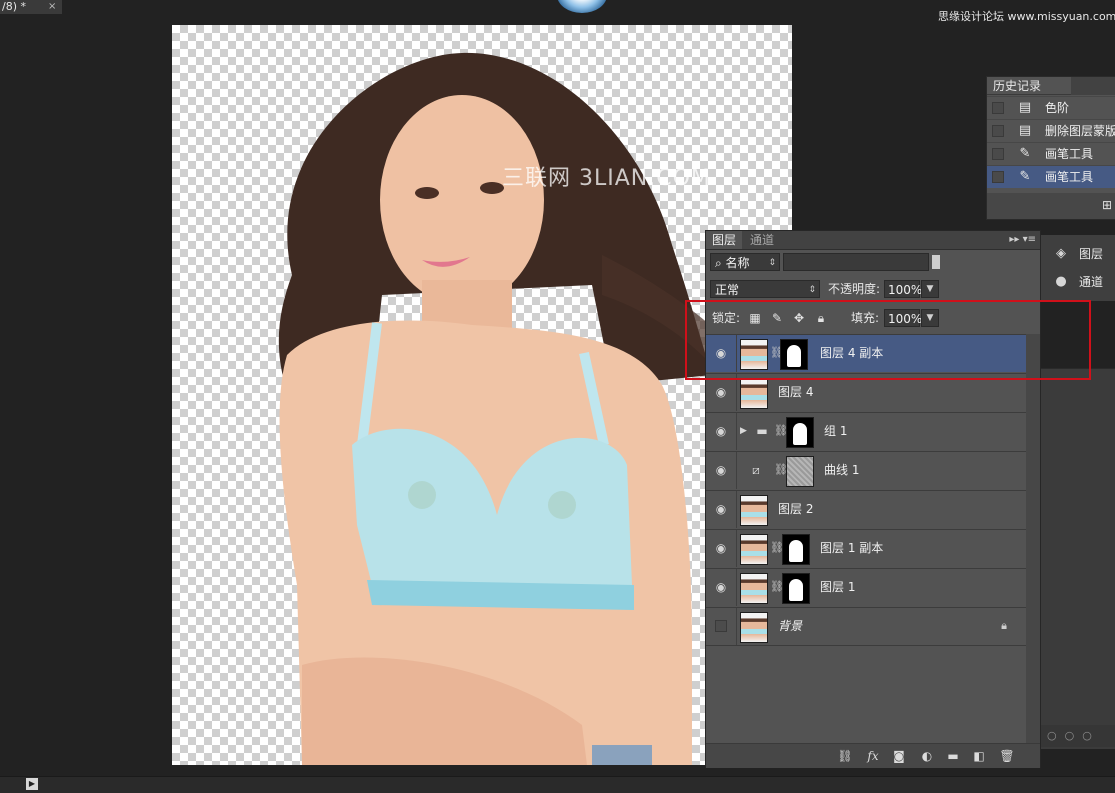  I want to click on layer-row: ◉ 图层 2, so click(866, 509).